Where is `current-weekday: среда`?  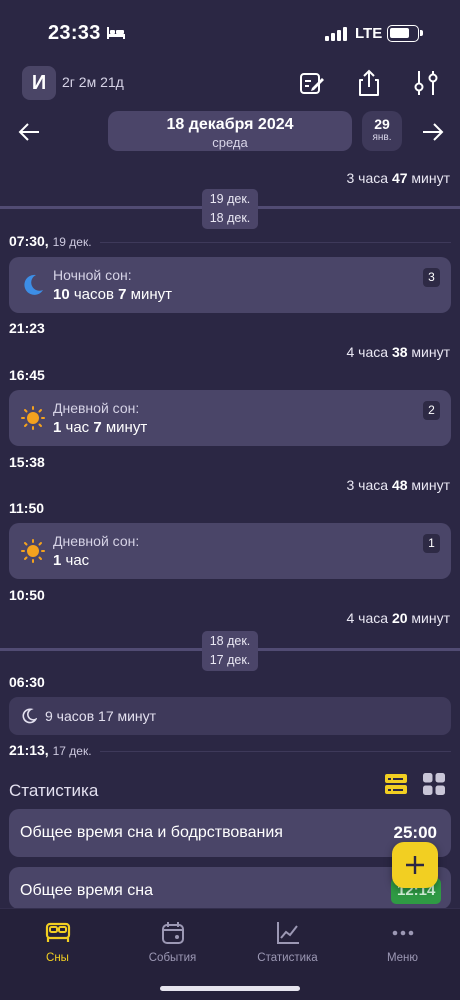
current-weekday: среда is located at coordinates (230, 142).